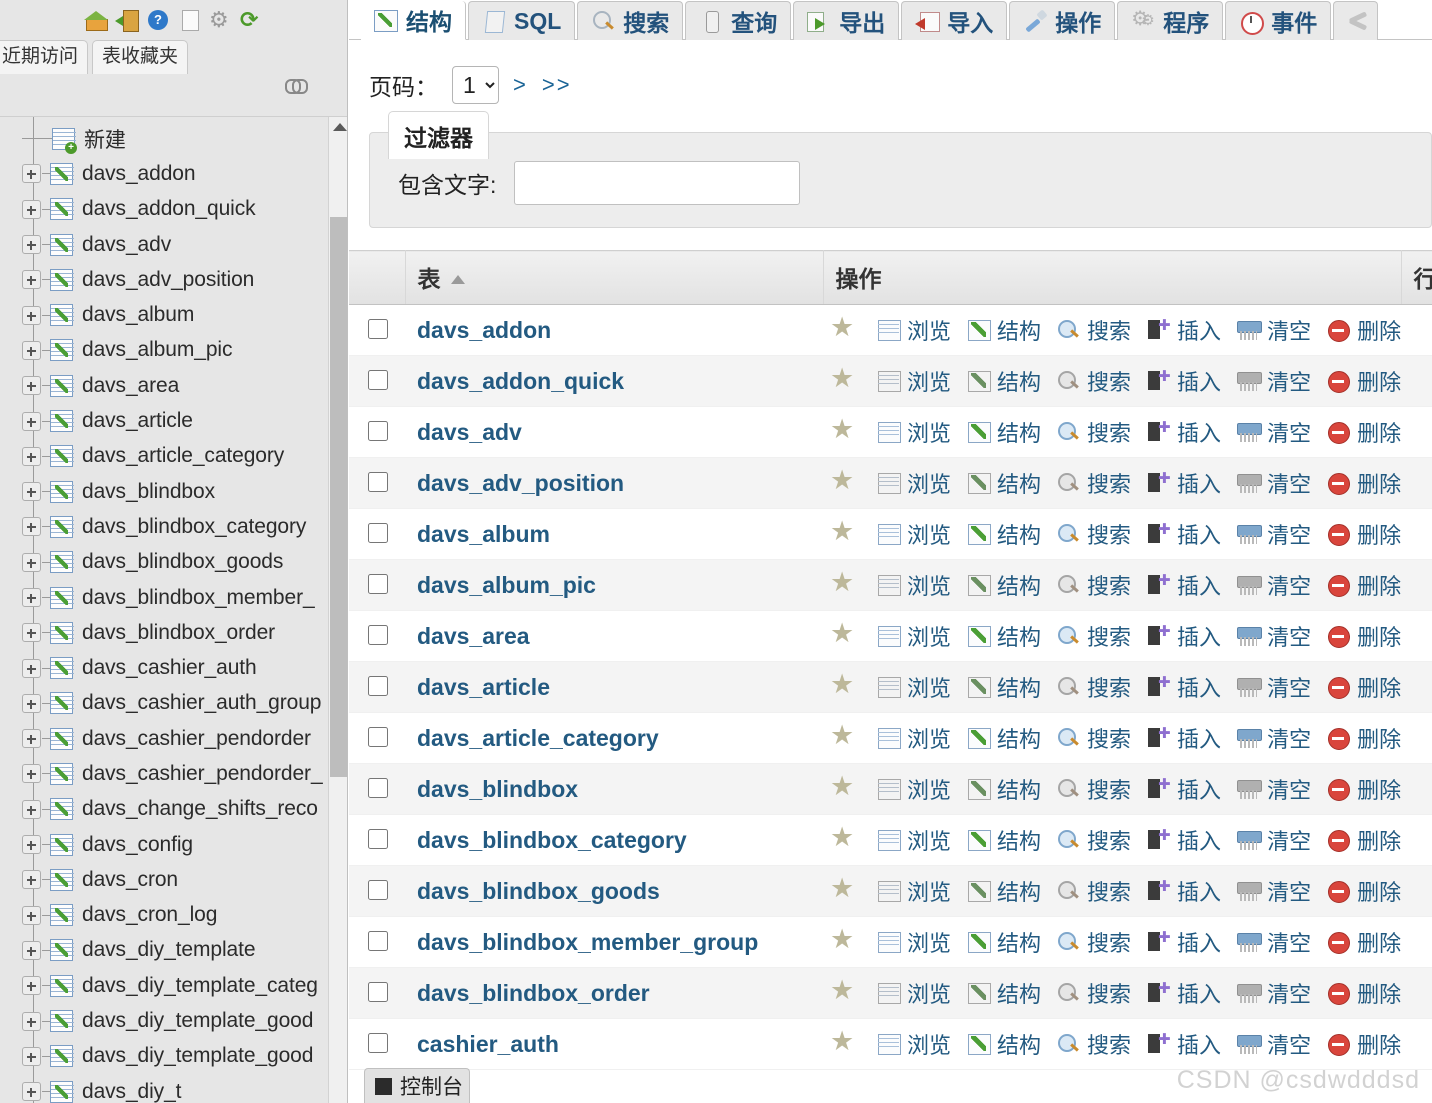 This screenshot has width=1432, height=1103. What do you see at coordinates (127, 20) in the screenshot?
I see `exit-icon` at bounding box center [127, 20].